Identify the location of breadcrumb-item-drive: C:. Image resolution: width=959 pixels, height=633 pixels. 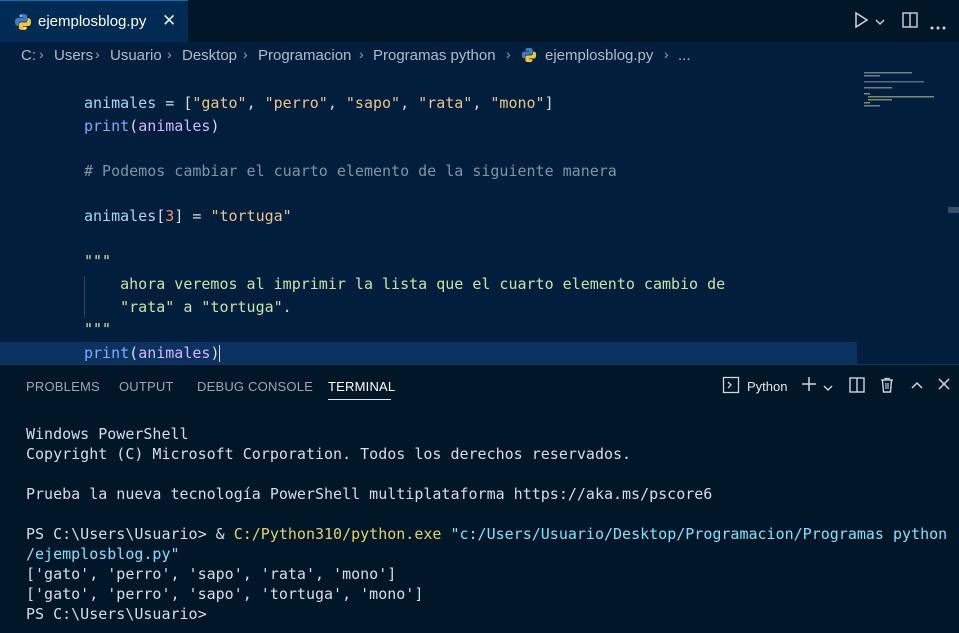
(28, 55).